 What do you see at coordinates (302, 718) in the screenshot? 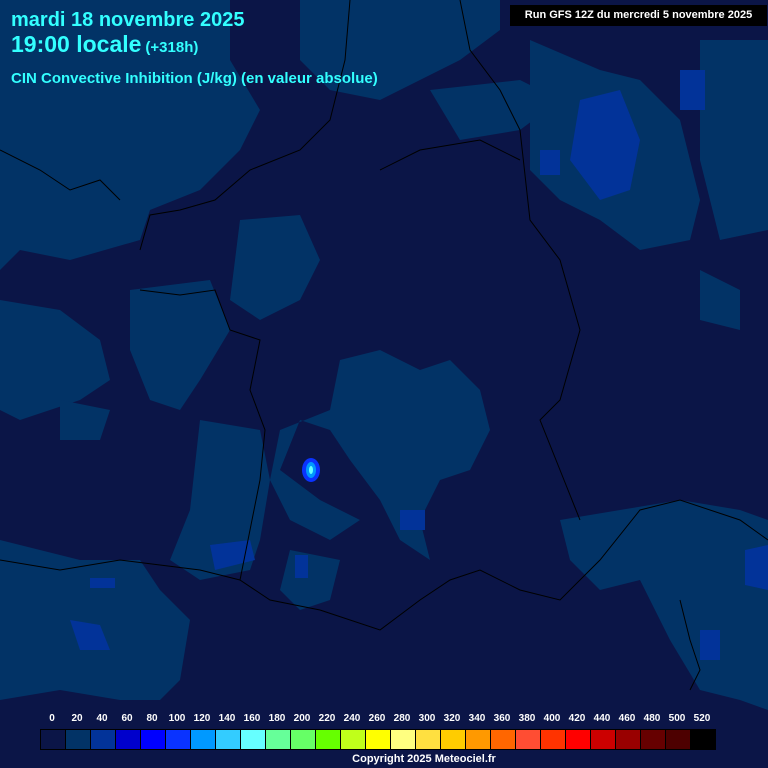
I see `legend-label: 200` at bounding box center [302, 718].